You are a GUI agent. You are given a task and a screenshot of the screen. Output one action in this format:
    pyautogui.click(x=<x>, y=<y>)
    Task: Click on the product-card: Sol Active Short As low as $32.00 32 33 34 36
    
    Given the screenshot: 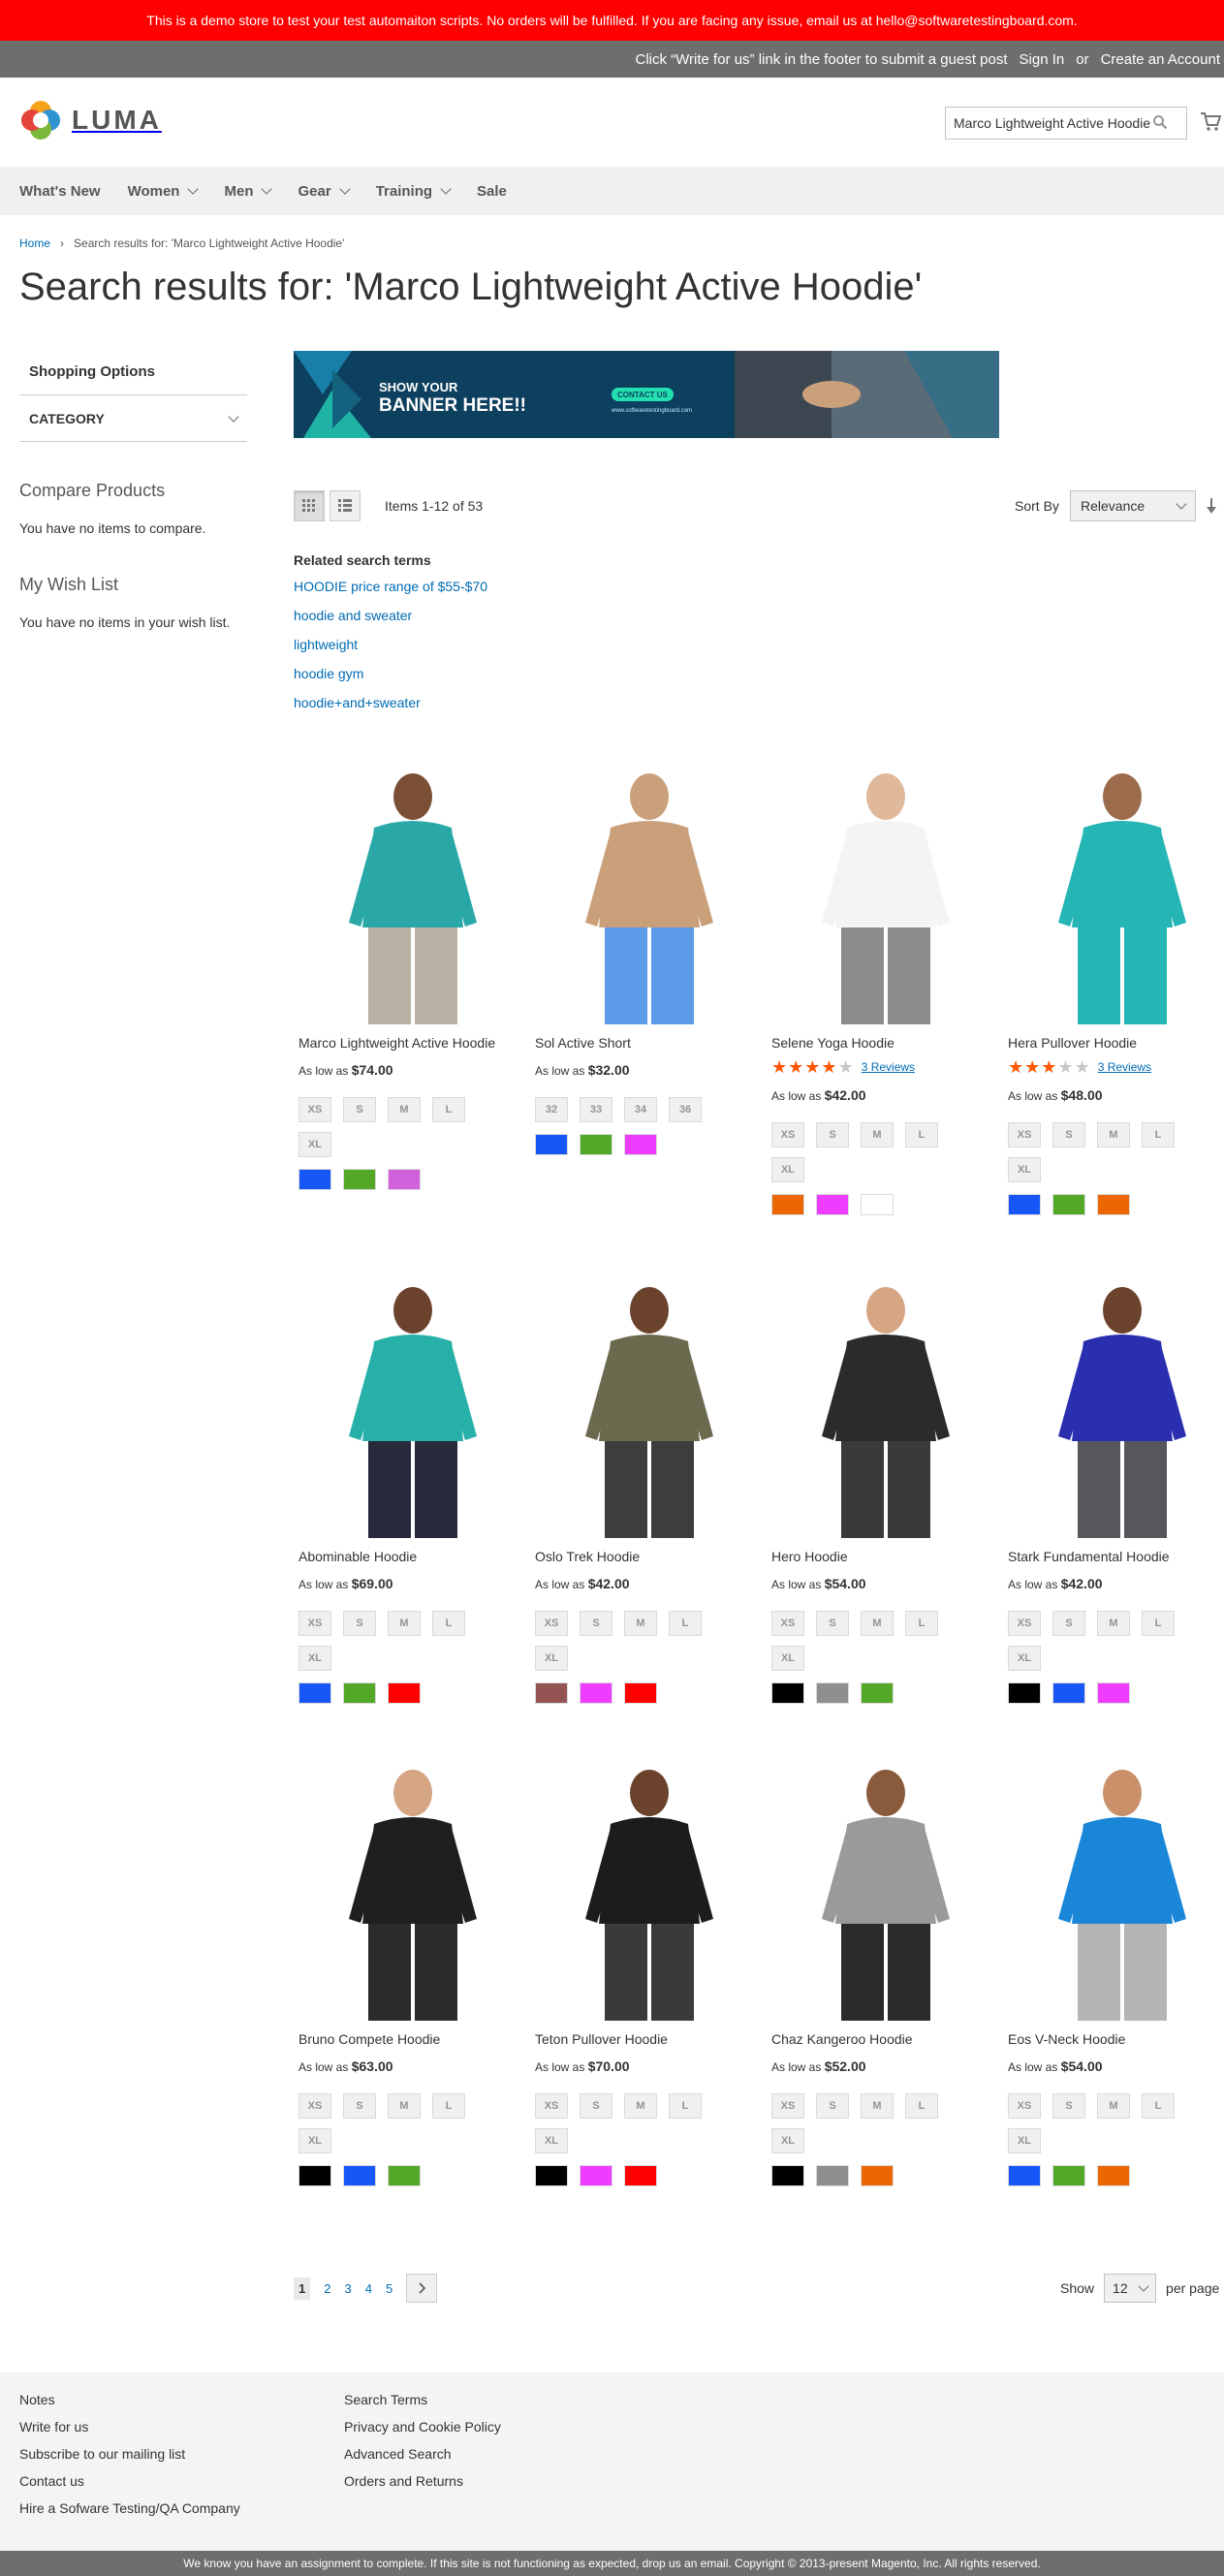 What is the action you would take?
    pyautogui.click(x=647, y=961)
    